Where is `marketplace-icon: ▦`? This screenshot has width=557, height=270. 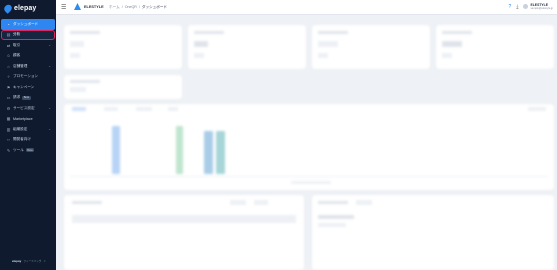
marketplace-icon: ▦ is located at coordinates (8, 119).